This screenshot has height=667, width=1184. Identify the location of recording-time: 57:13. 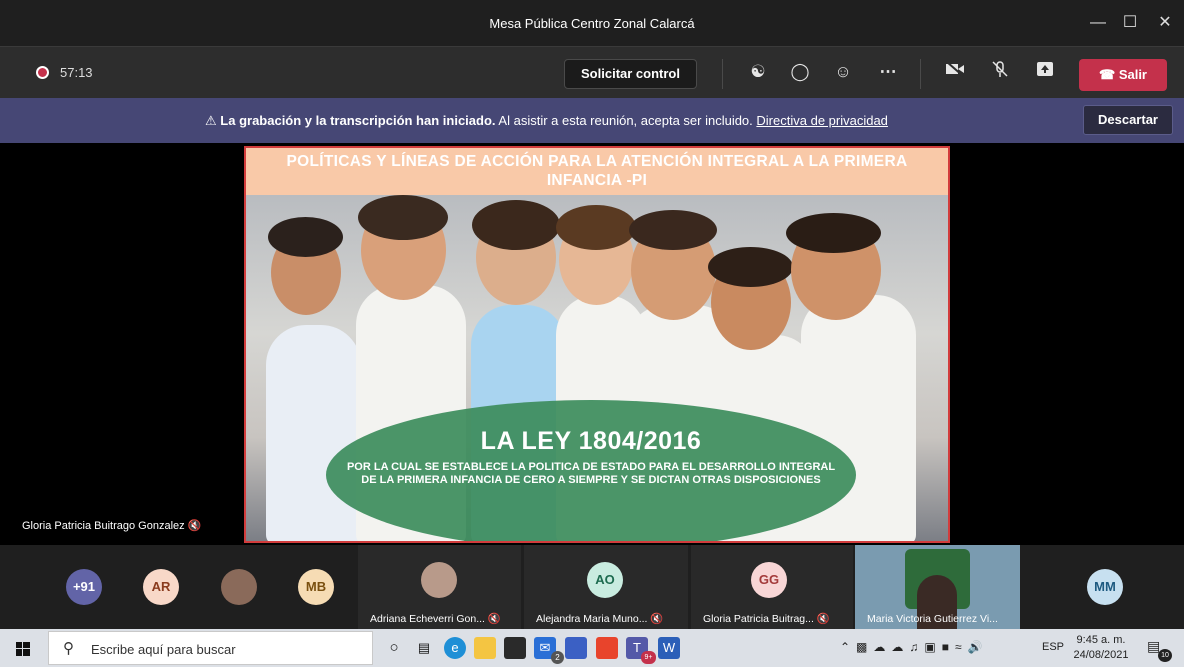
(76, 72).